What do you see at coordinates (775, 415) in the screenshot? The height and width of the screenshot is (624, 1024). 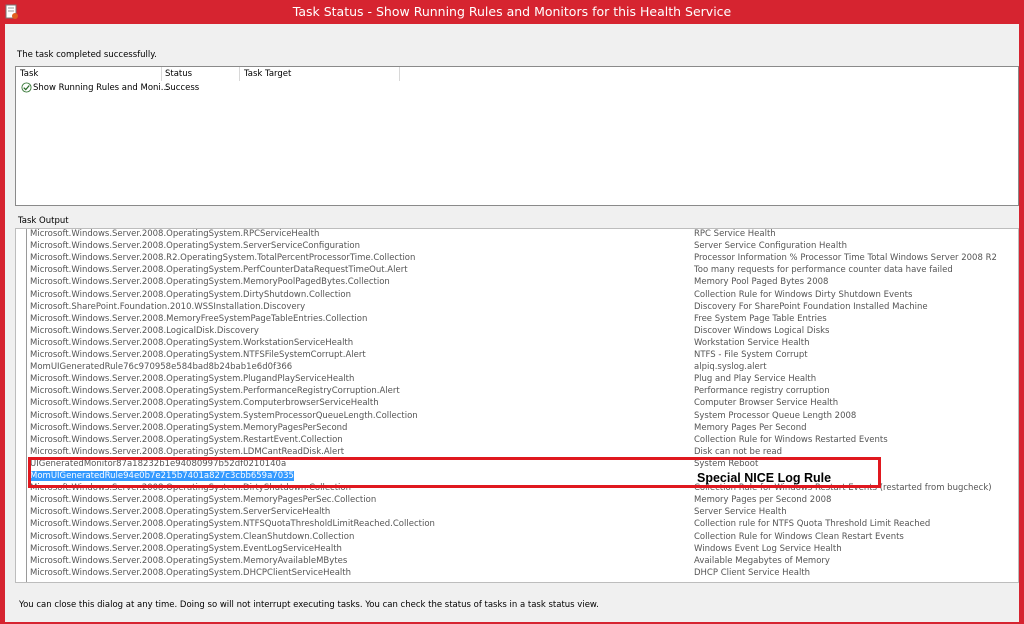 I see `output-row-description: System Processor Queue Length 2008` at bounding box center [775, 415].